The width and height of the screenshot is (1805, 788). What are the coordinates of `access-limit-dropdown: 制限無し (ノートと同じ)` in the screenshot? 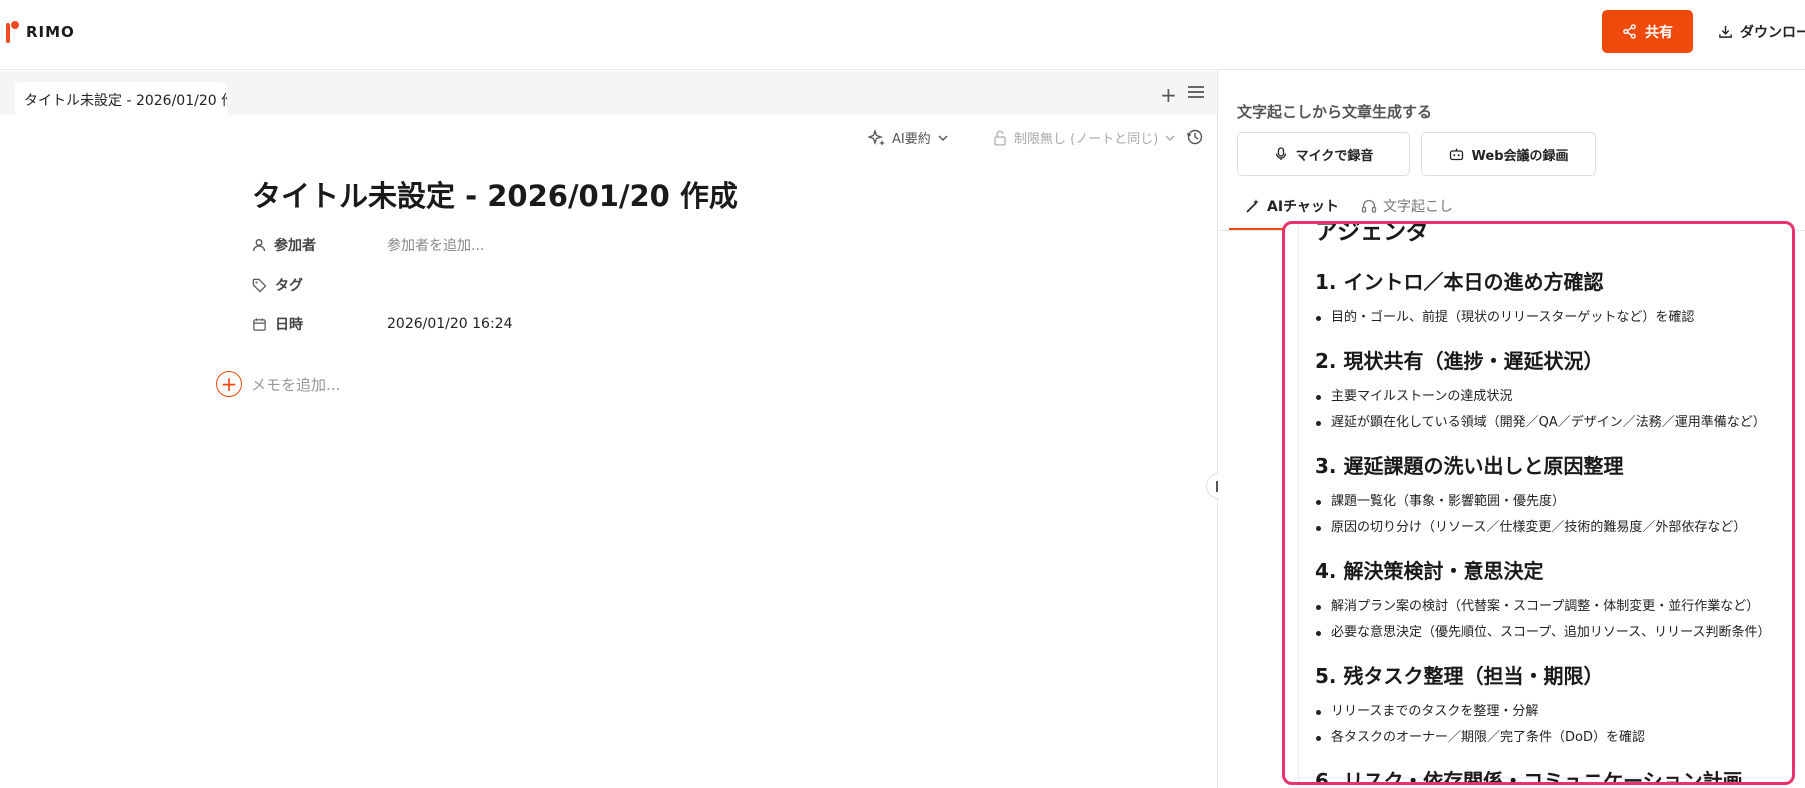 It's located at (1084, 137).